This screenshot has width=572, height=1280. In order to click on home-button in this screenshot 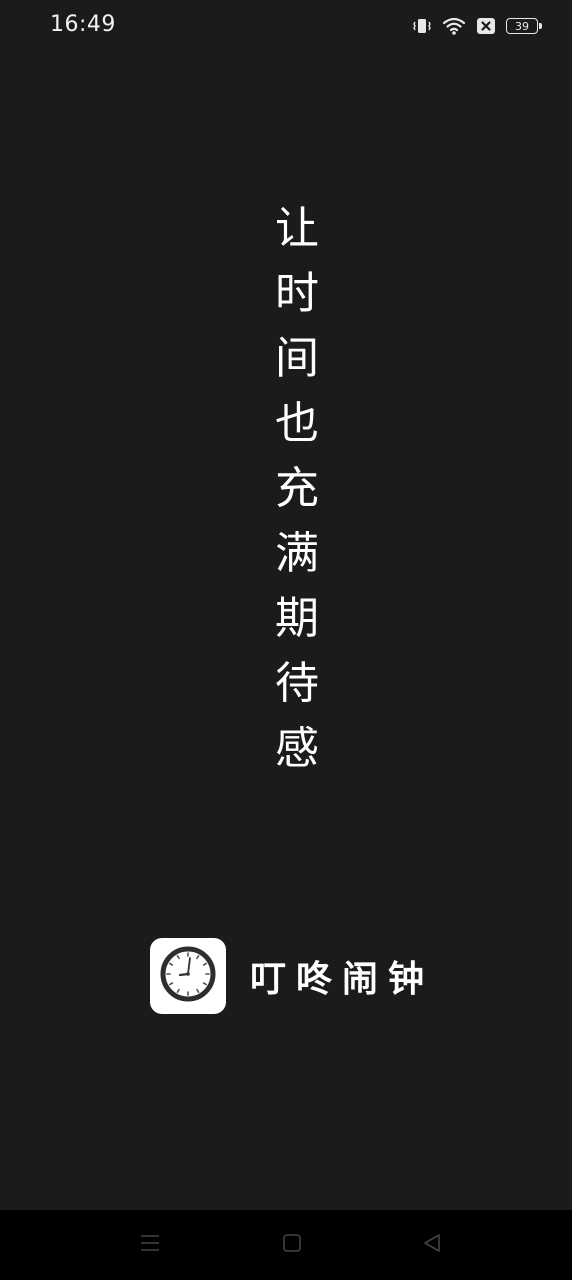, I will do `click(292, 1245)`.